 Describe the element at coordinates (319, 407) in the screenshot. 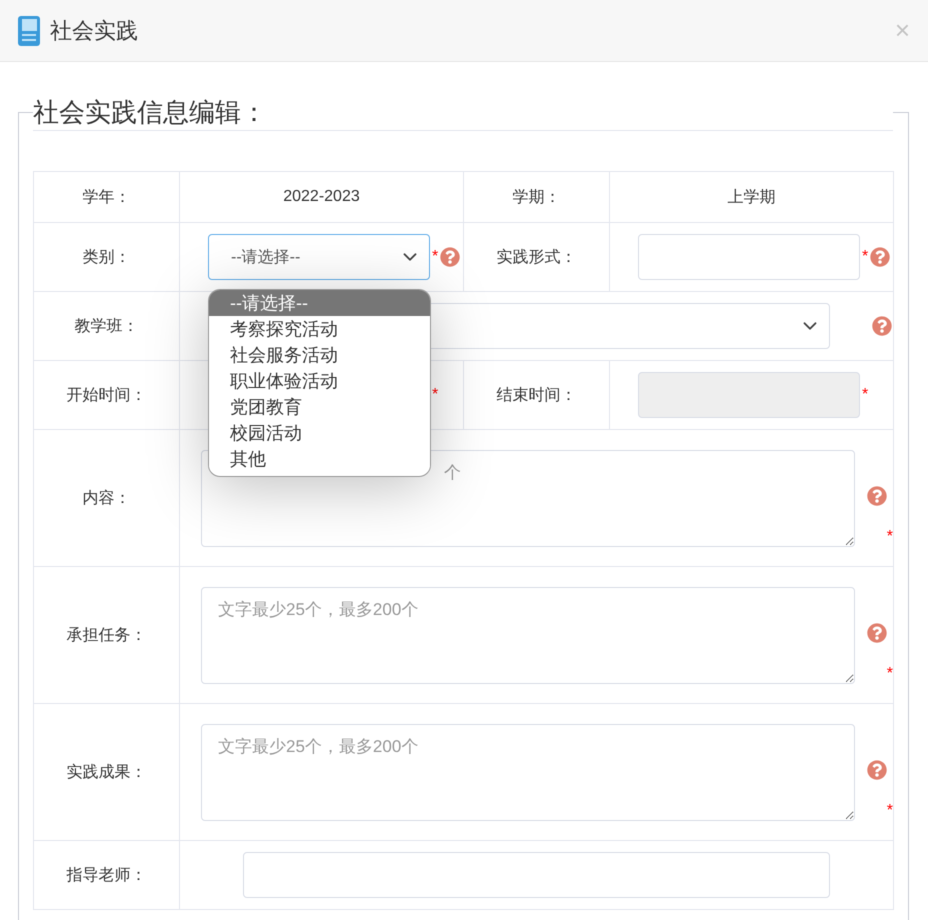

I see `dropdown-option: 党团教育` at that location.